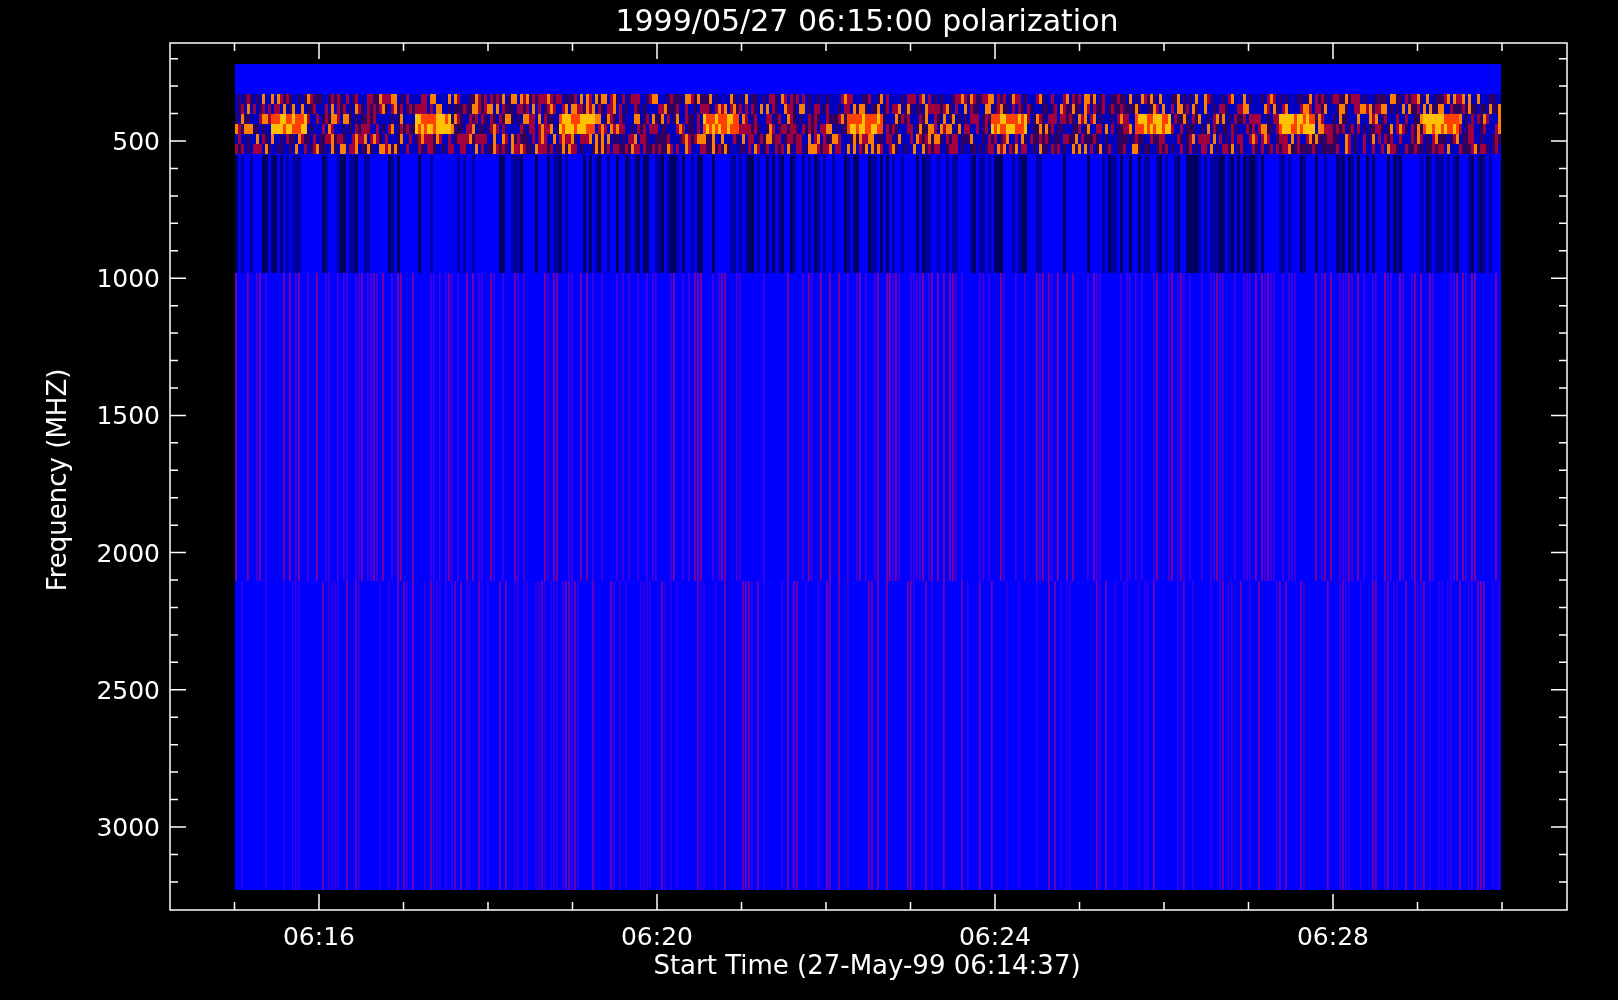  I want to click on plot-title: 1999/05/27 06:15:00 polarization, so click(867, 20).